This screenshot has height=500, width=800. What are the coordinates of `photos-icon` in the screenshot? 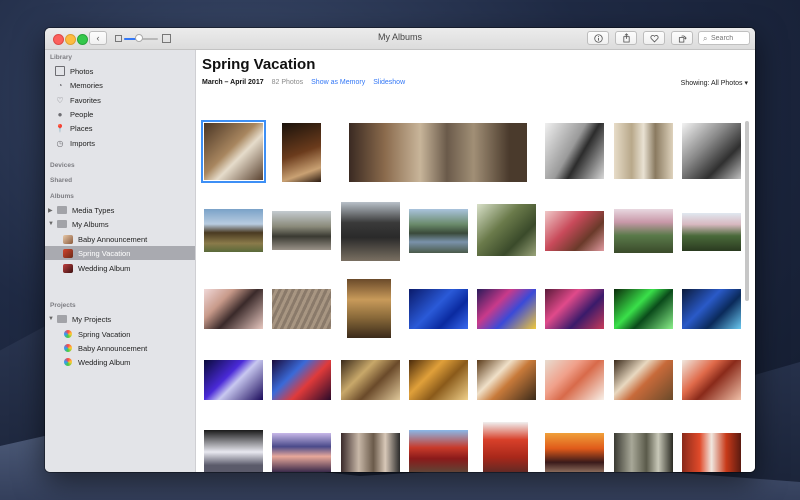 It's located at (60, 71).